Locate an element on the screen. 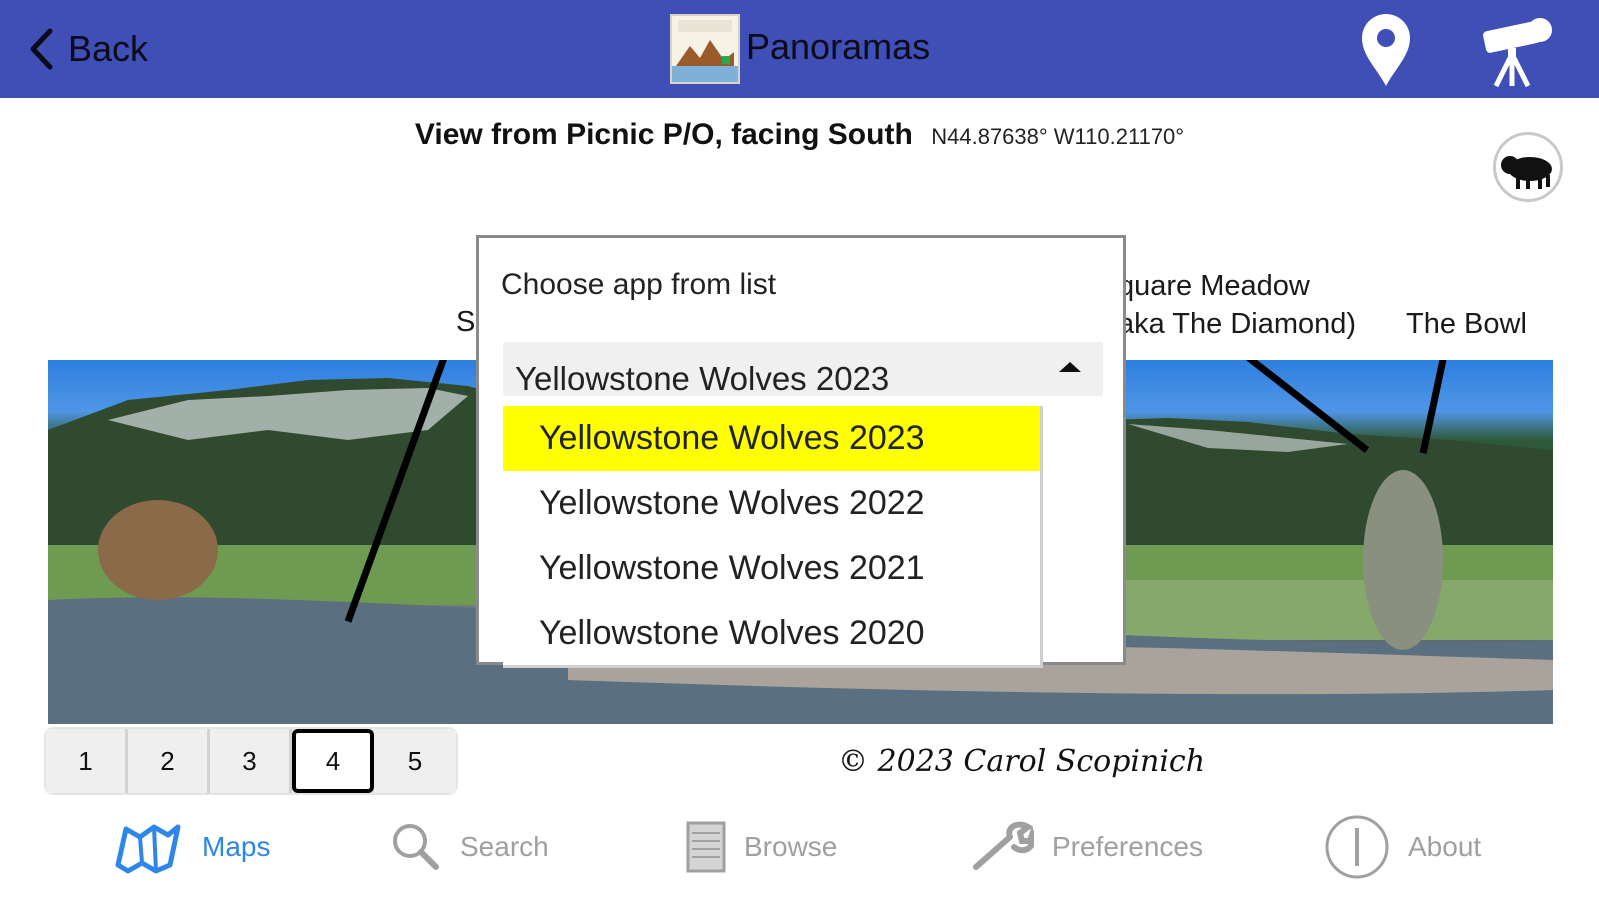 This screenshot has width=1599, height=900. app-option: Yellowstone Wolves 2022 is located at coordinates (771, 503).